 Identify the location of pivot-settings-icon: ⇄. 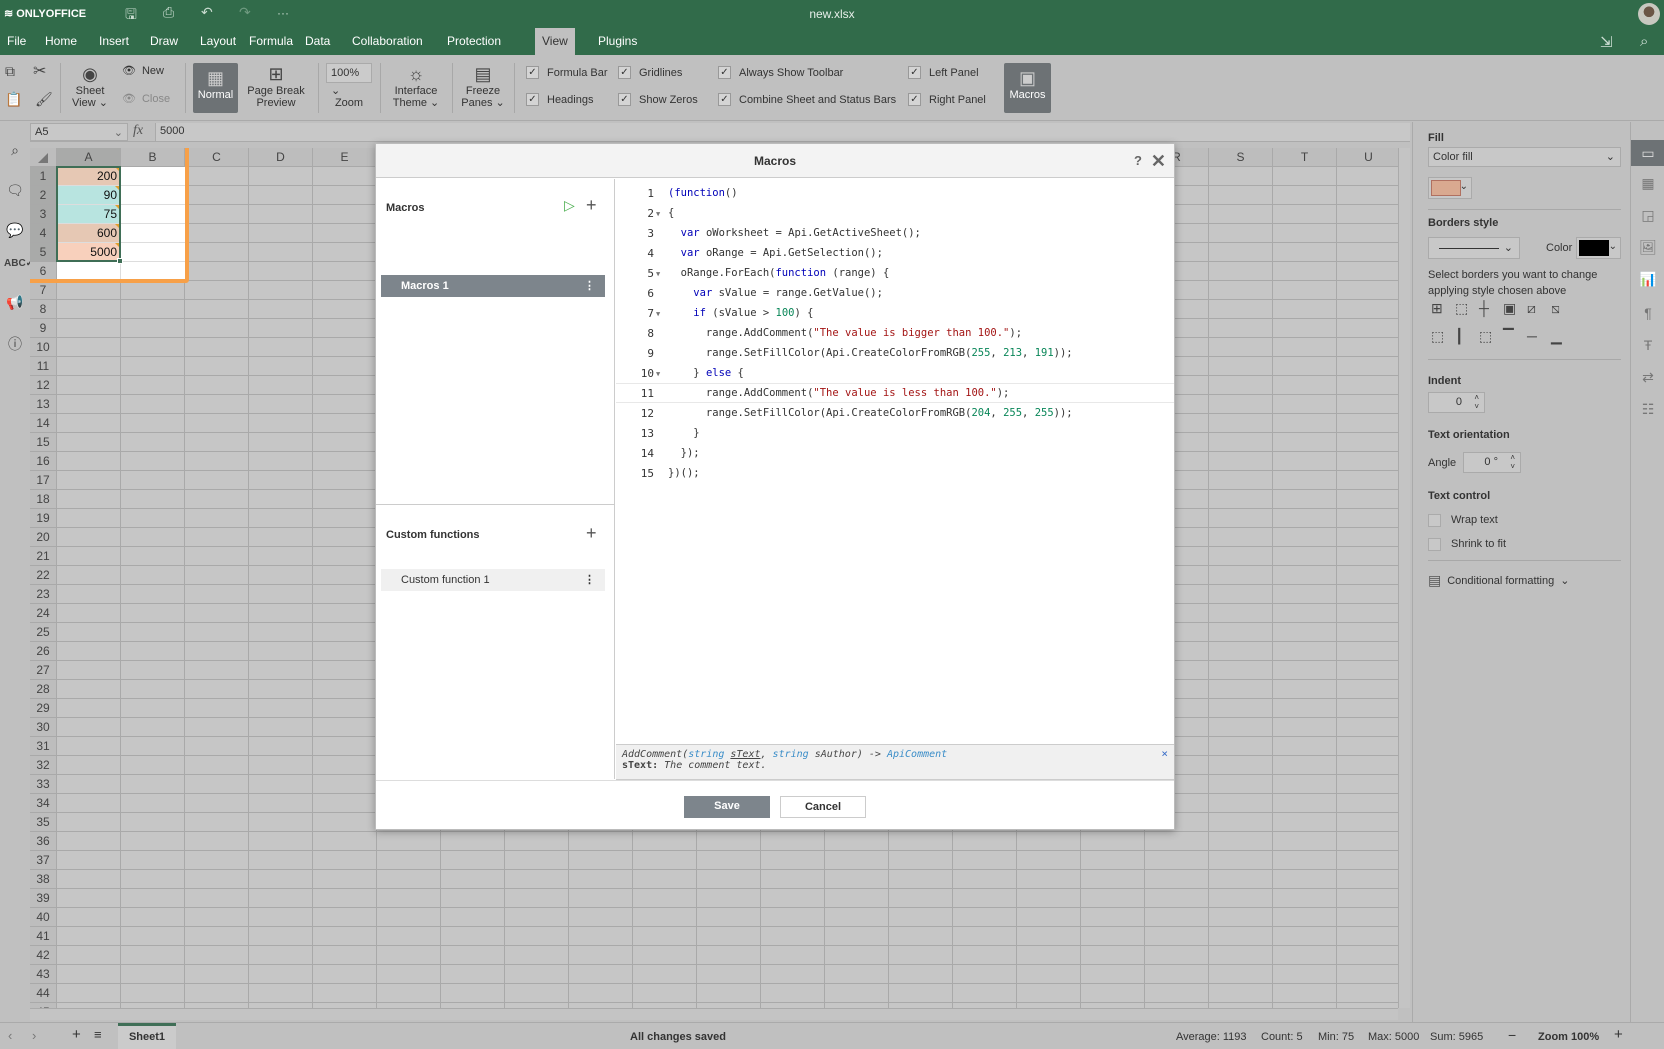
(1647, 377).